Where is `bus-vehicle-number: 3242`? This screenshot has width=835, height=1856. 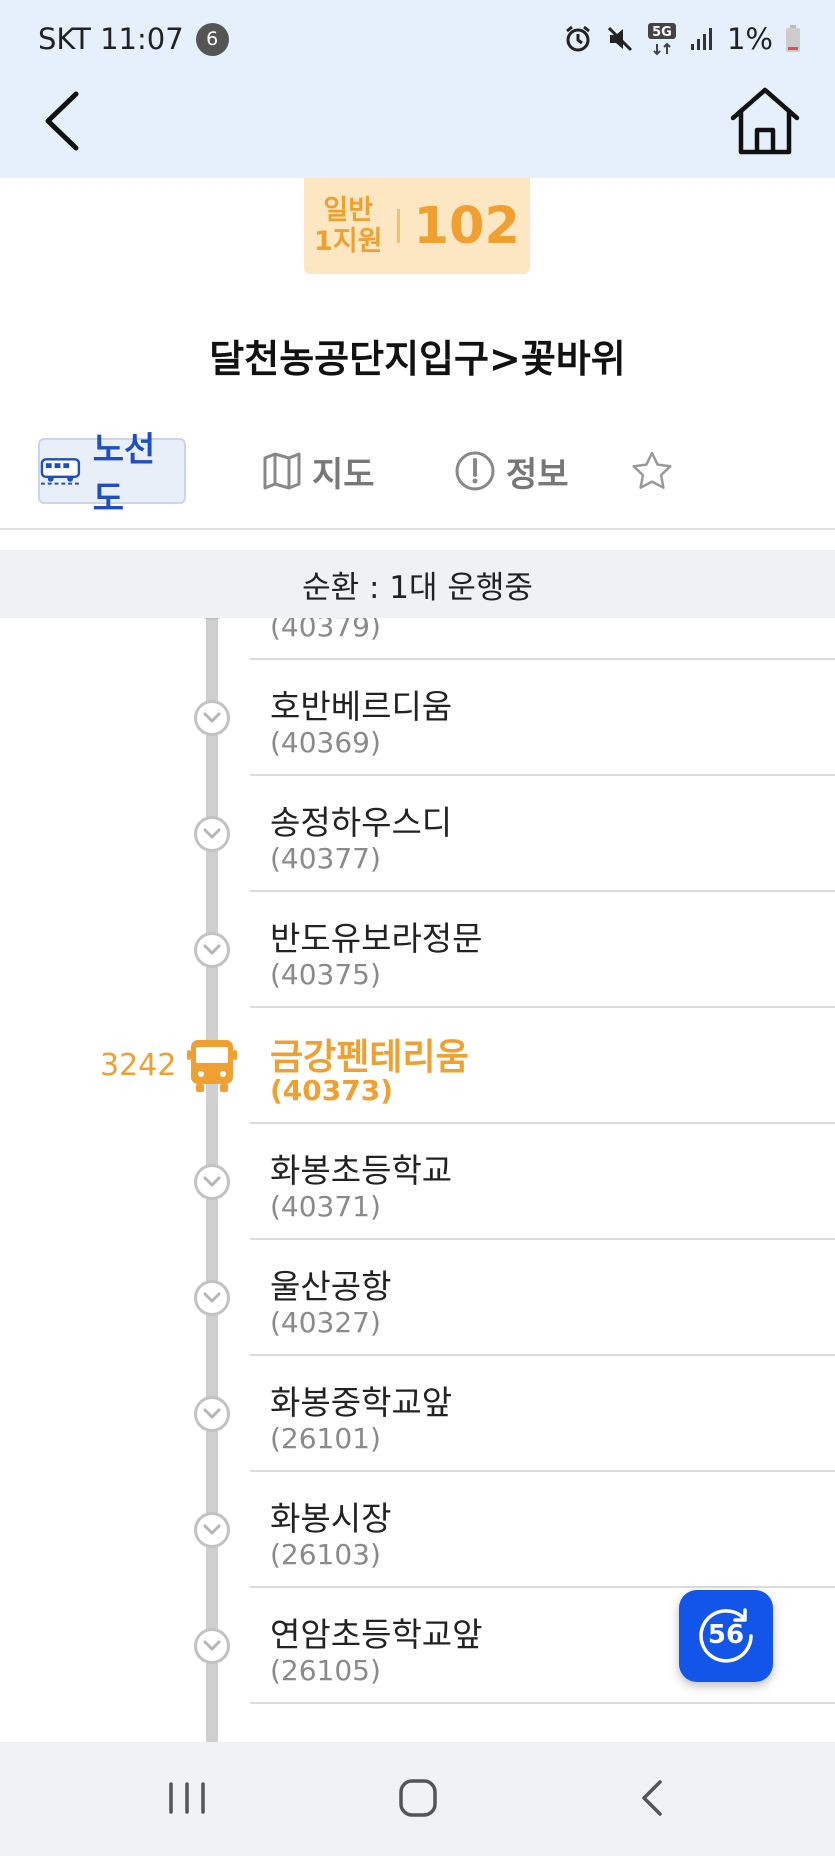
bus-vehicle-number: 3242 is located at coordinates (138, 1065).